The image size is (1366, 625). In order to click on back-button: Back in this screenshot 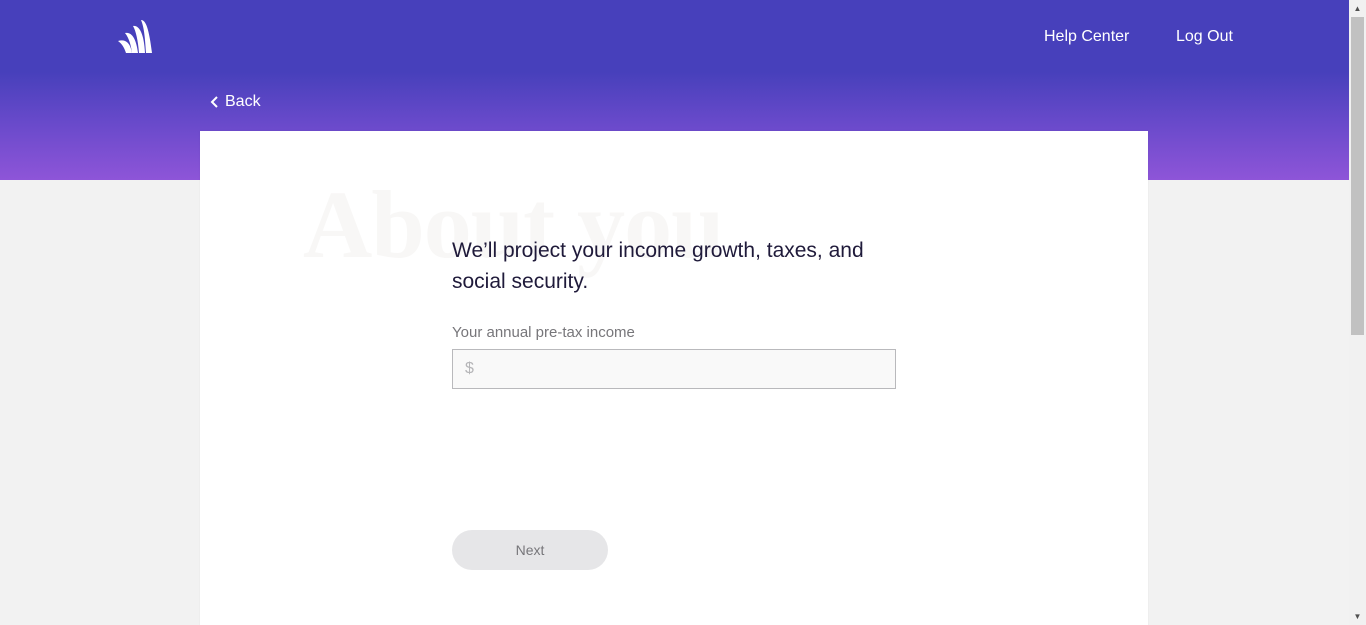, I will do `click(235, 102)`.